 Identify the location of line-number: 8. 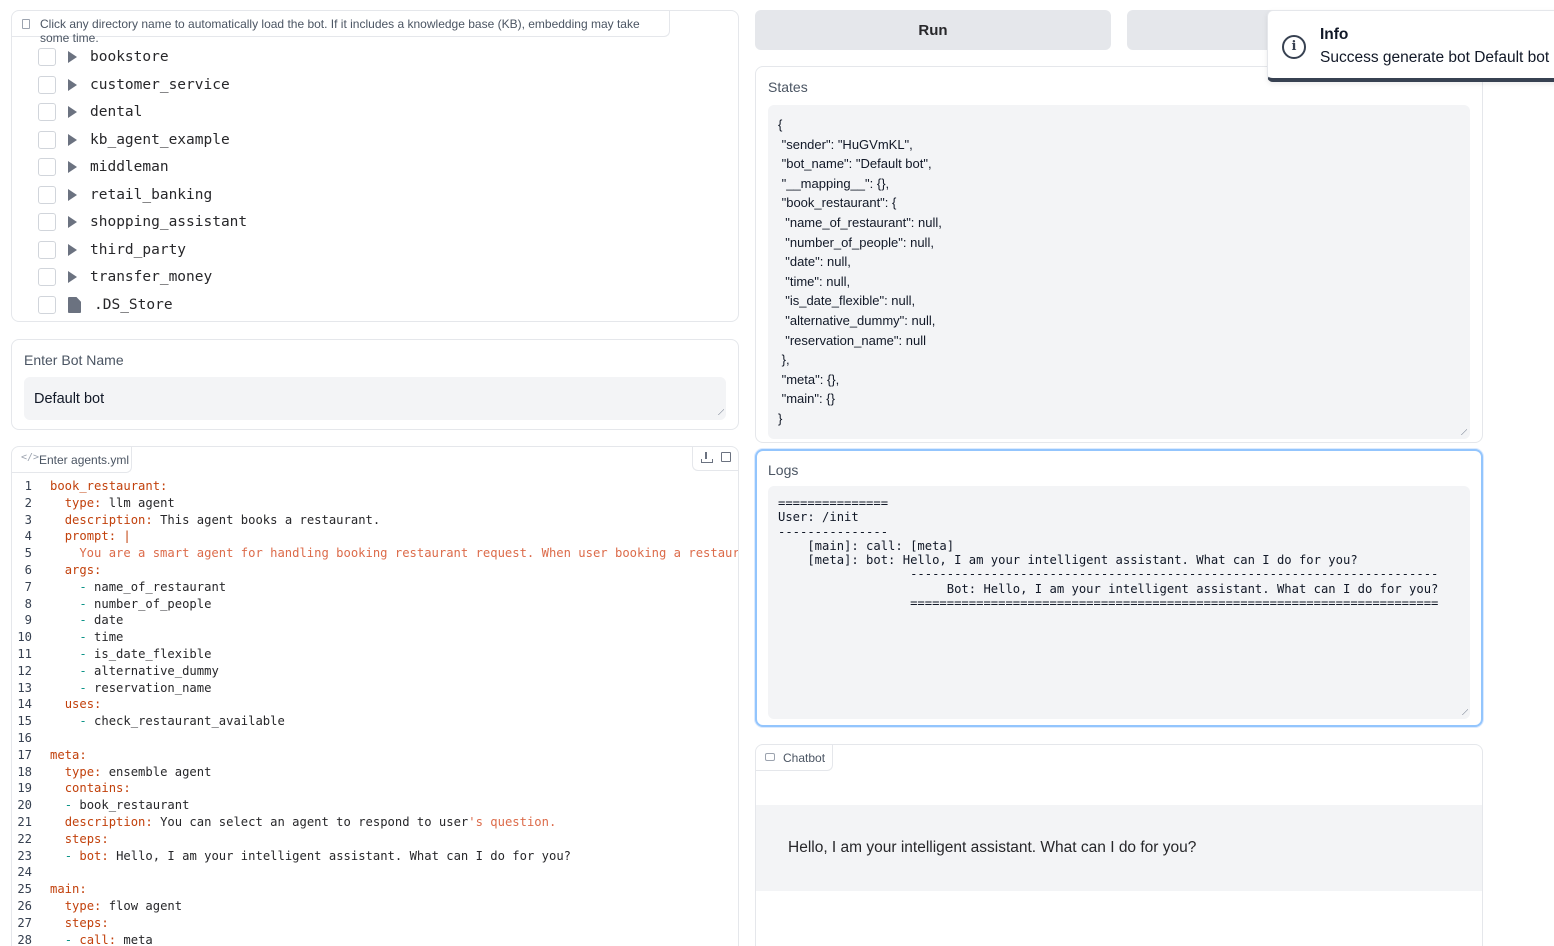
(28, 603).